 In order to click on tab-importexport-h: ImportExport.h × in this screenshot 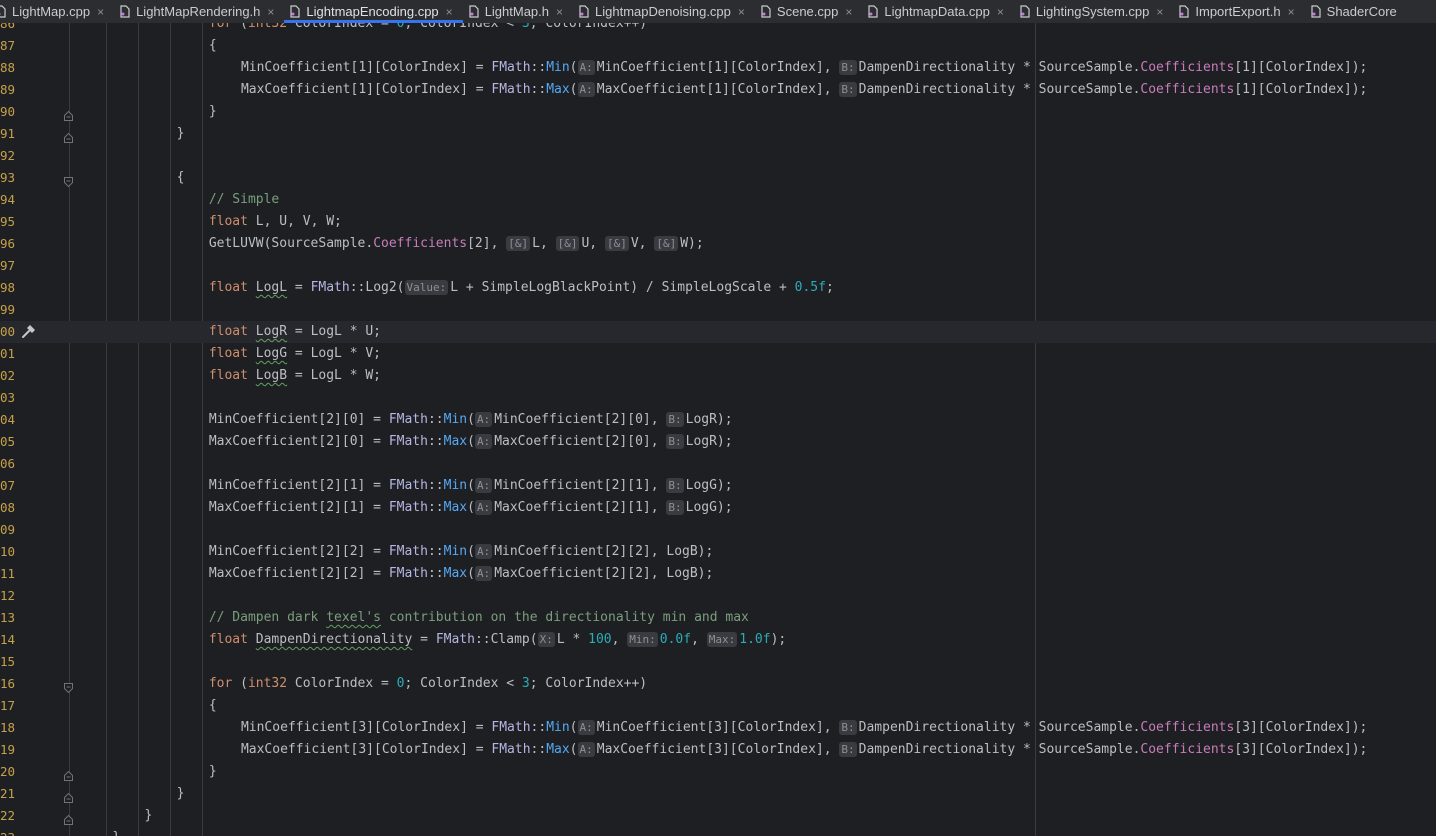, I will do `click(1238, 11)`.